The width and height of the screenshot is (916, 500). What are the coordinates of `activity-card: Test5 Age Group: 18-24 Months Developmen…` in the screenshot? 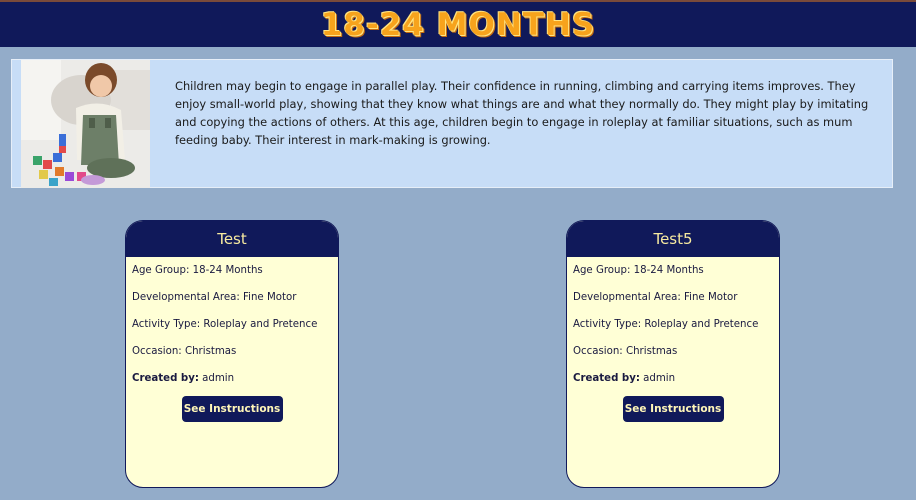 It's located at (673, 354).